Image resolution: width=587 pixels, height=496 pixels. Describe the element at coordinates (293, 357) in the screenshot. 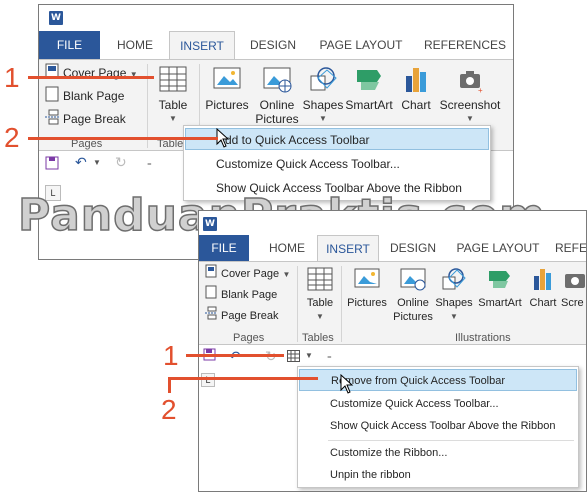

I see `insert-table-icon` at that location.